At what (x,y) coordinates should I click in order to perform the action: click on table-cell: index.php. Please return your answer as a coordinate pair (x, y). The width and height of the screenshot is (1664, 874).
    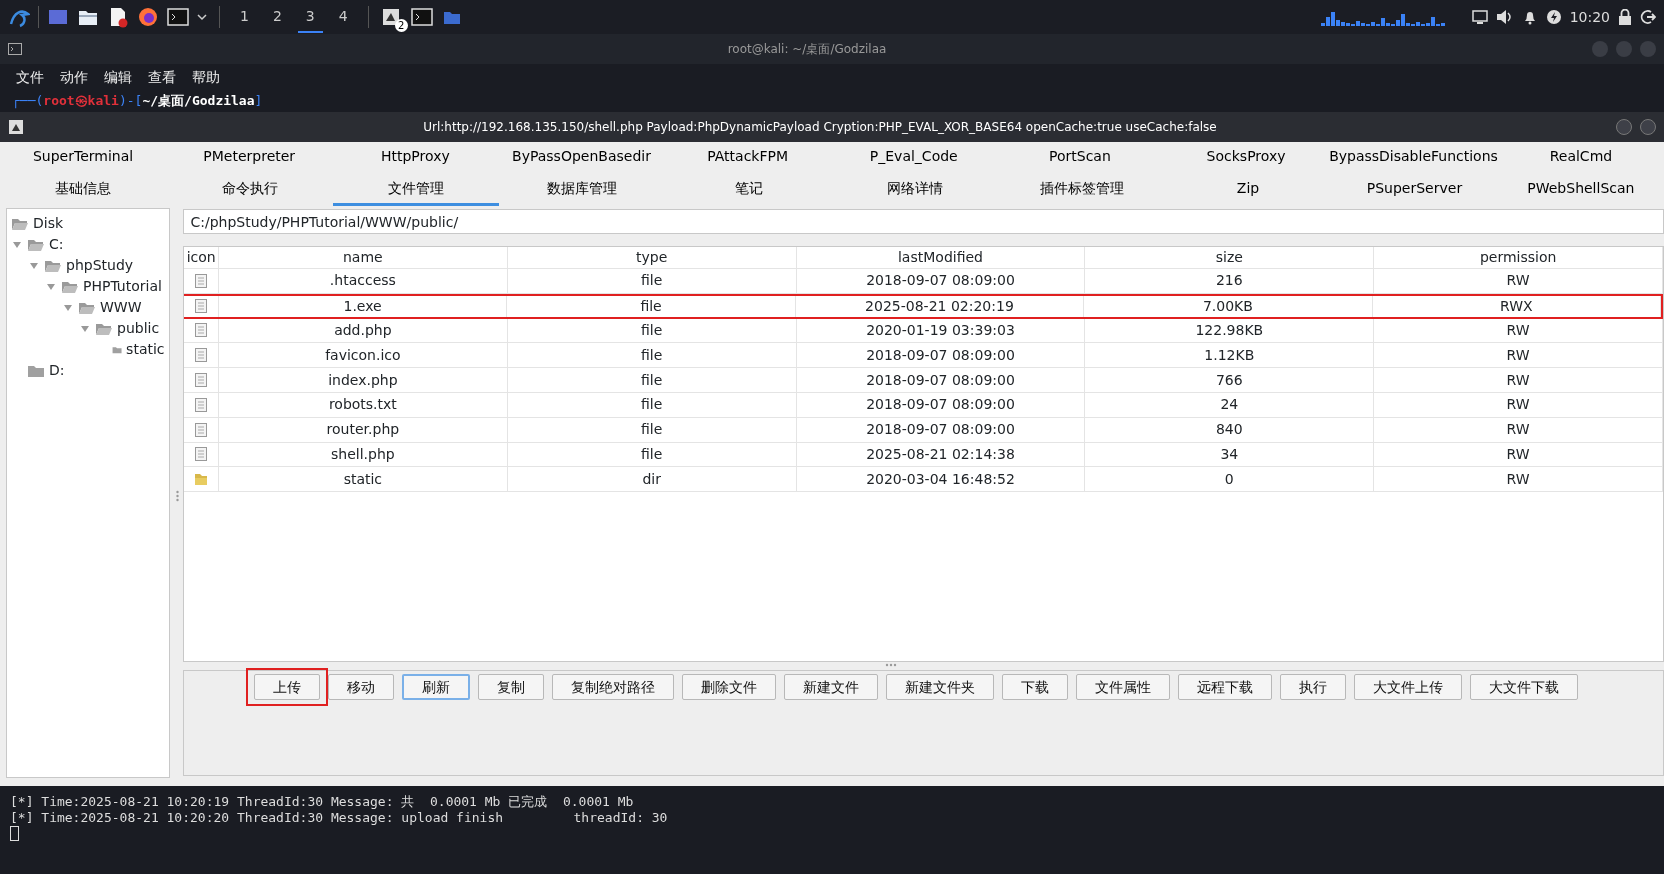
    Looking at the image, I should click on (363, 380).